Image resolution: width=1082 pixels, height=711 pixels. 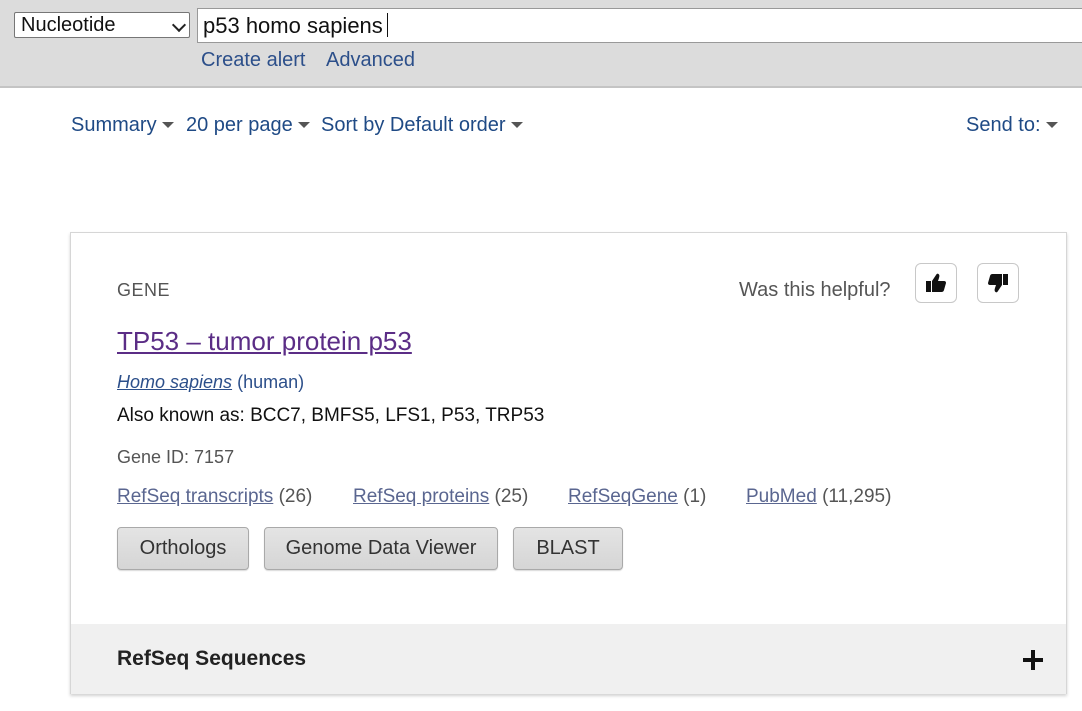 What do you see at coordinates (387, 25) in the screenshot?
I see `text-cursor` at bounding box center [387, 25].